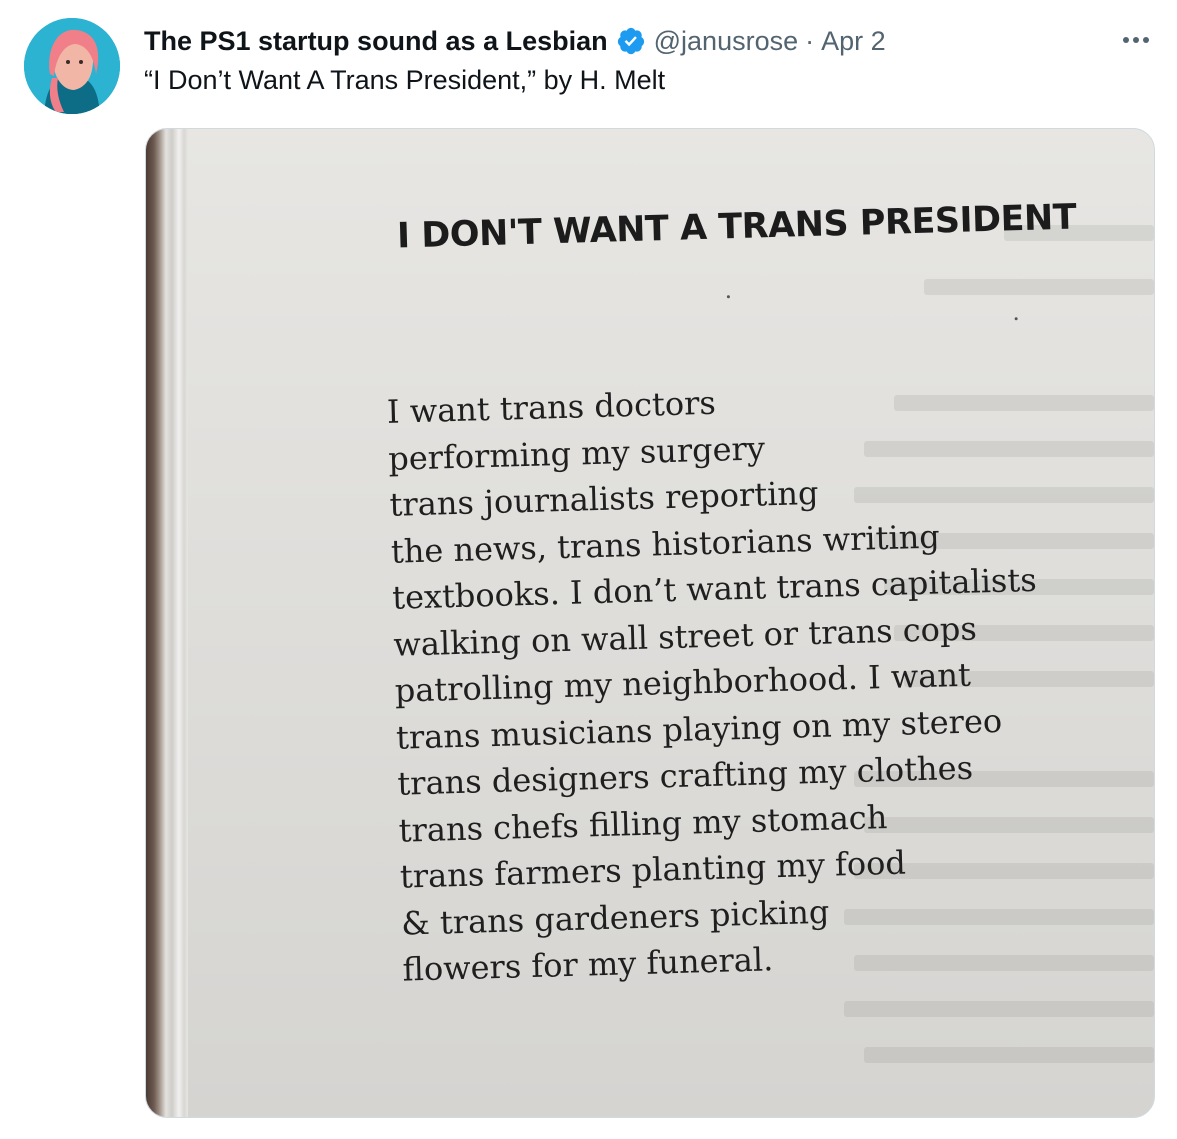  What do you see at coordinates (726, 41) in the screenshot?
I see `author-handle: @janusrose` at bounding box center [726, 41].